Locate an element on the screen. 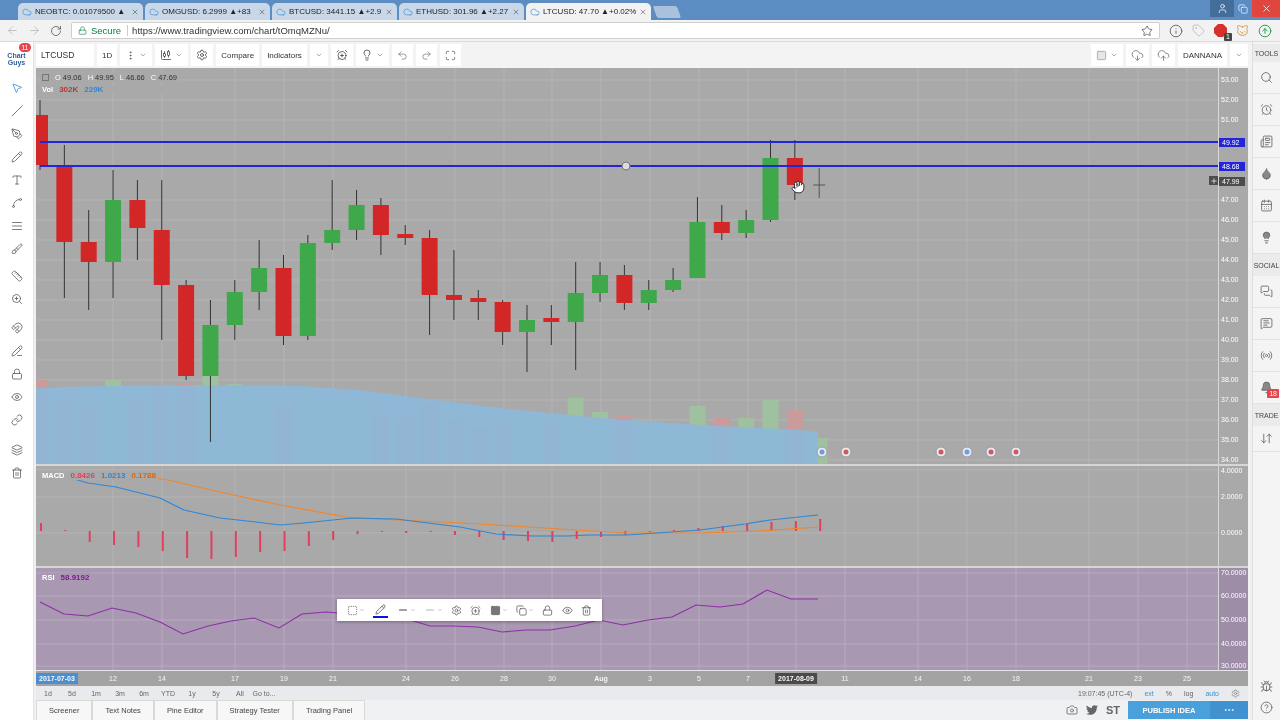 Image resolution: width=1280 pixels, height=720 pixels. link-icon is located at coordinates (16, 419).